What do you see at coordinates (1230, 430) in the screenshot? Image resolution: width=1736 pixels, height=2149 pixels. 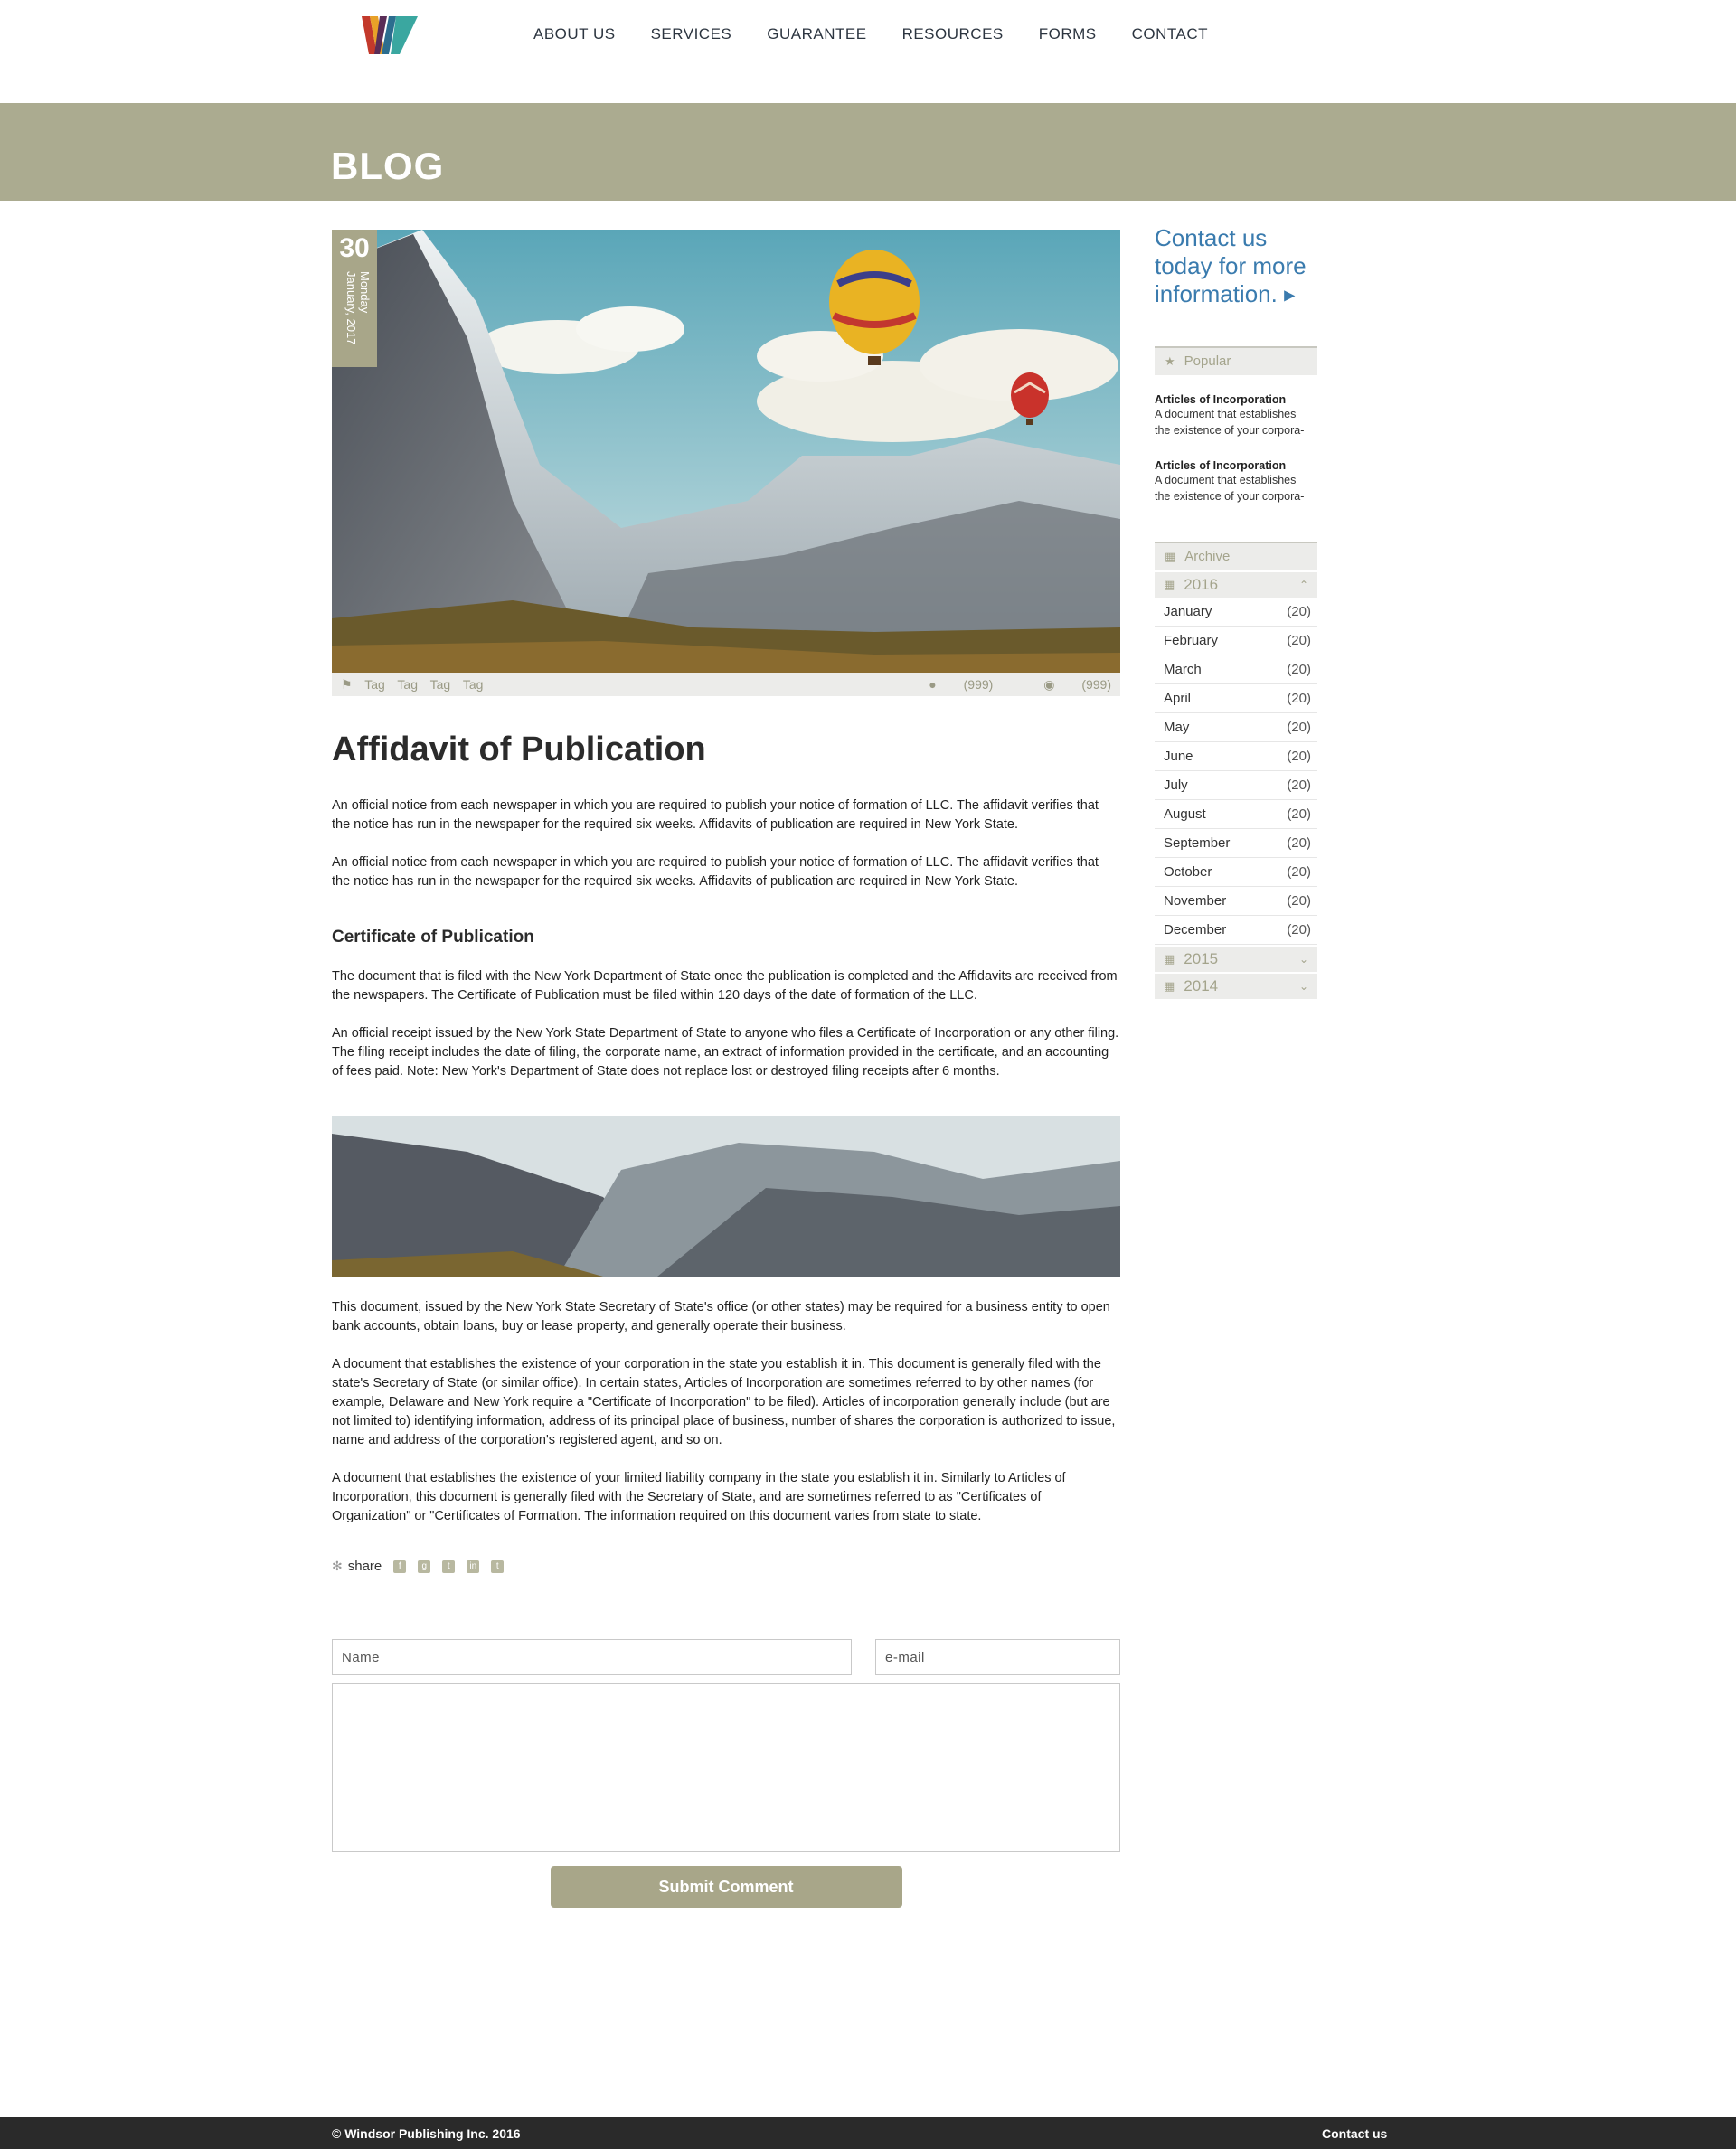 I see `popular-item-desc: the existence of your corpora-` at bounding box center [1230, 430].